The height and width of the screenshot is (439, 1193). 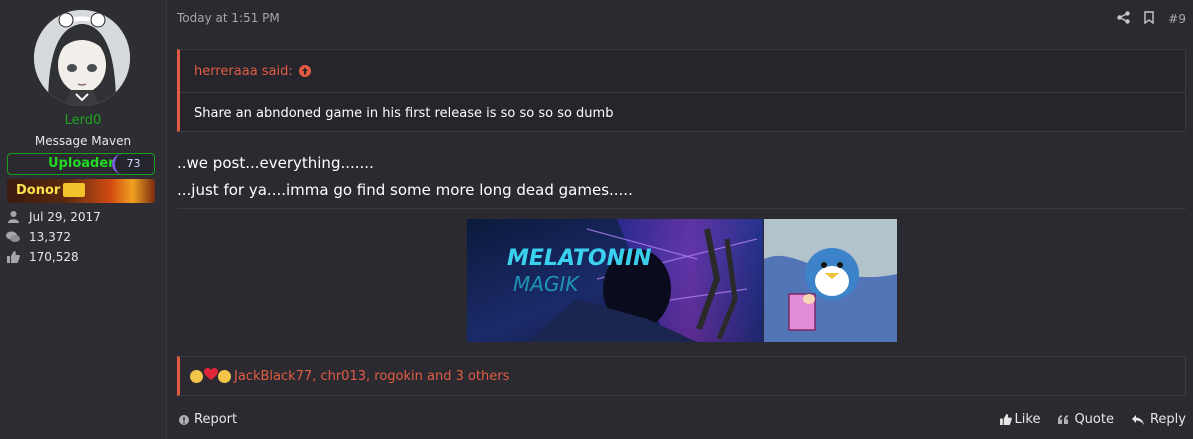 I want to click on post-actions: Like Quote Reply, so click(x=1092, y=419).